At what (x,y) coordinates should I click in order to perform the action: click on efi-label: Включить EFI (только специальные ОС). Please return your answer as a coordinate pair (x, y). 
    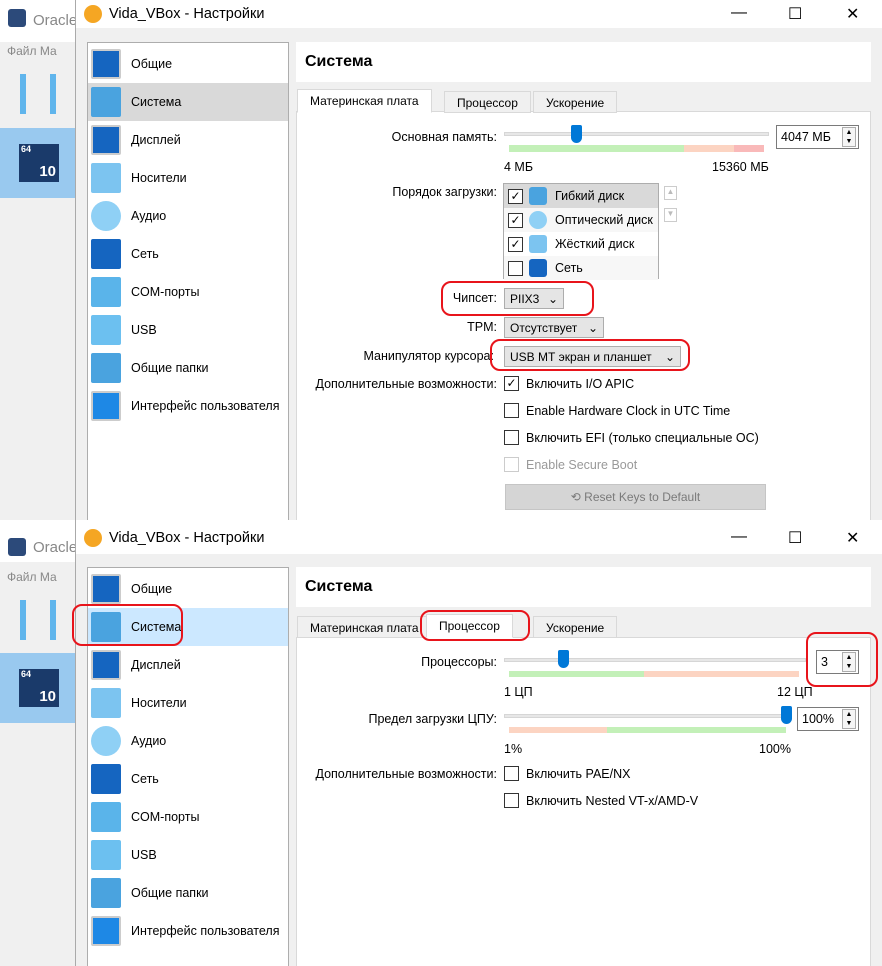
    Looking at the image, I should click on (642, 438).